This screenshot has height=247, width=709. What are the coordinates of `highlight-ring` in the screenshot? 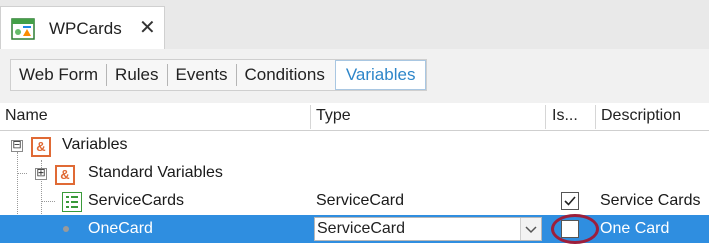 It's located at (575, 229).